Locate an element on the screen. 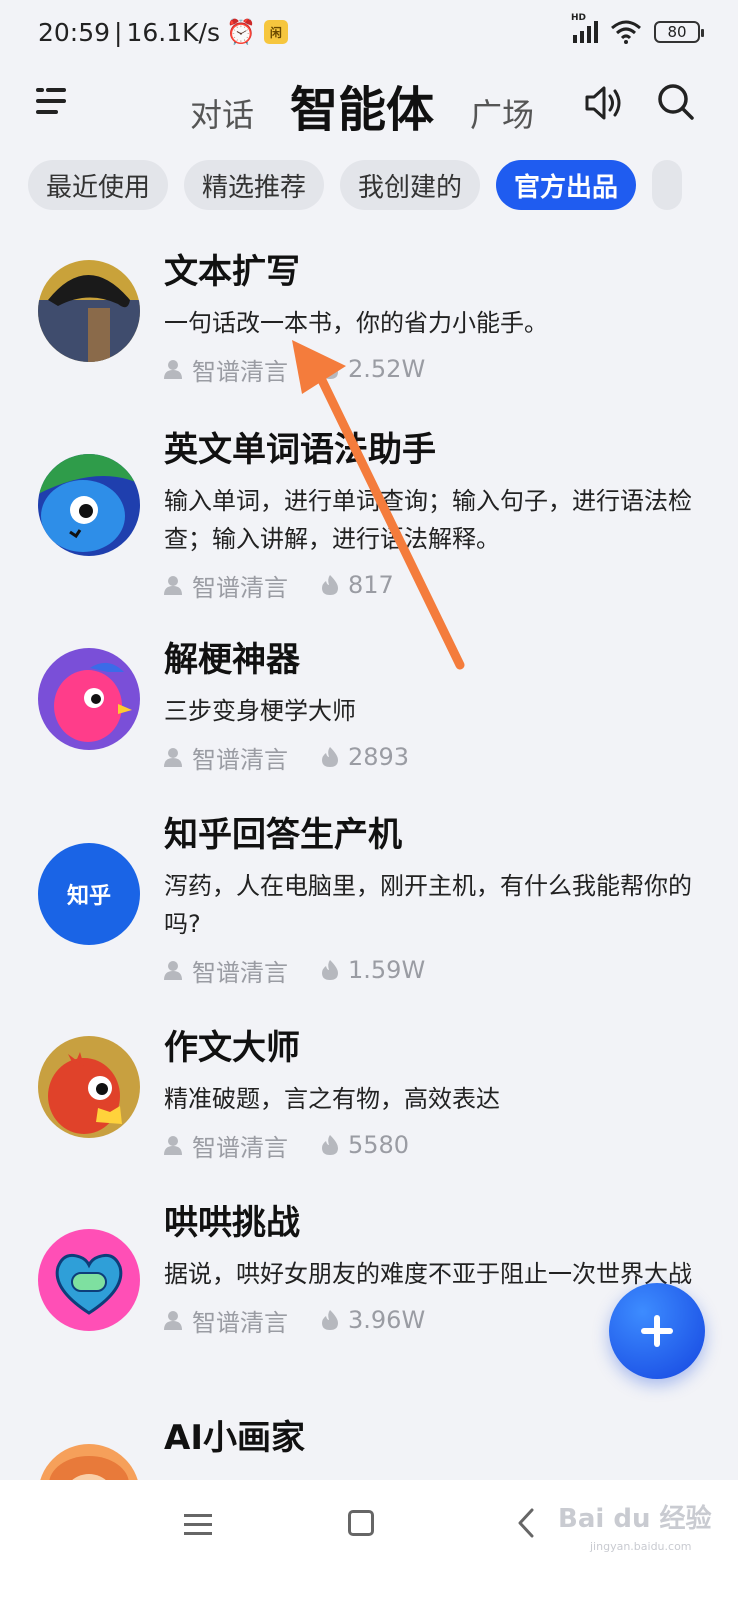 Image resolution: width=738 pixels, height=1600 pixels. item-meta: 智谱清言 817 is located at coordinates (434, 585).